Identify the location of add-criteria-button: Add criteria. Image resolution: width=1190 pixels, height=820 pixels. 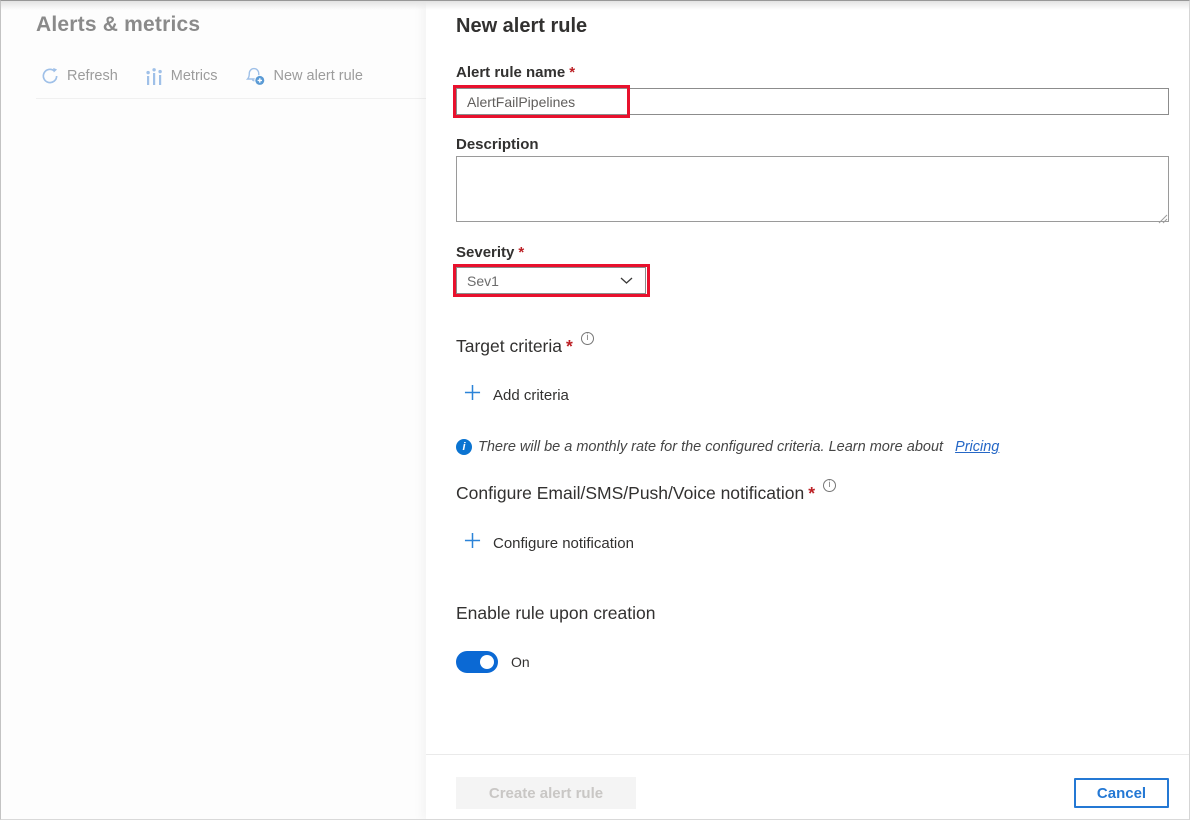
(516, 395).